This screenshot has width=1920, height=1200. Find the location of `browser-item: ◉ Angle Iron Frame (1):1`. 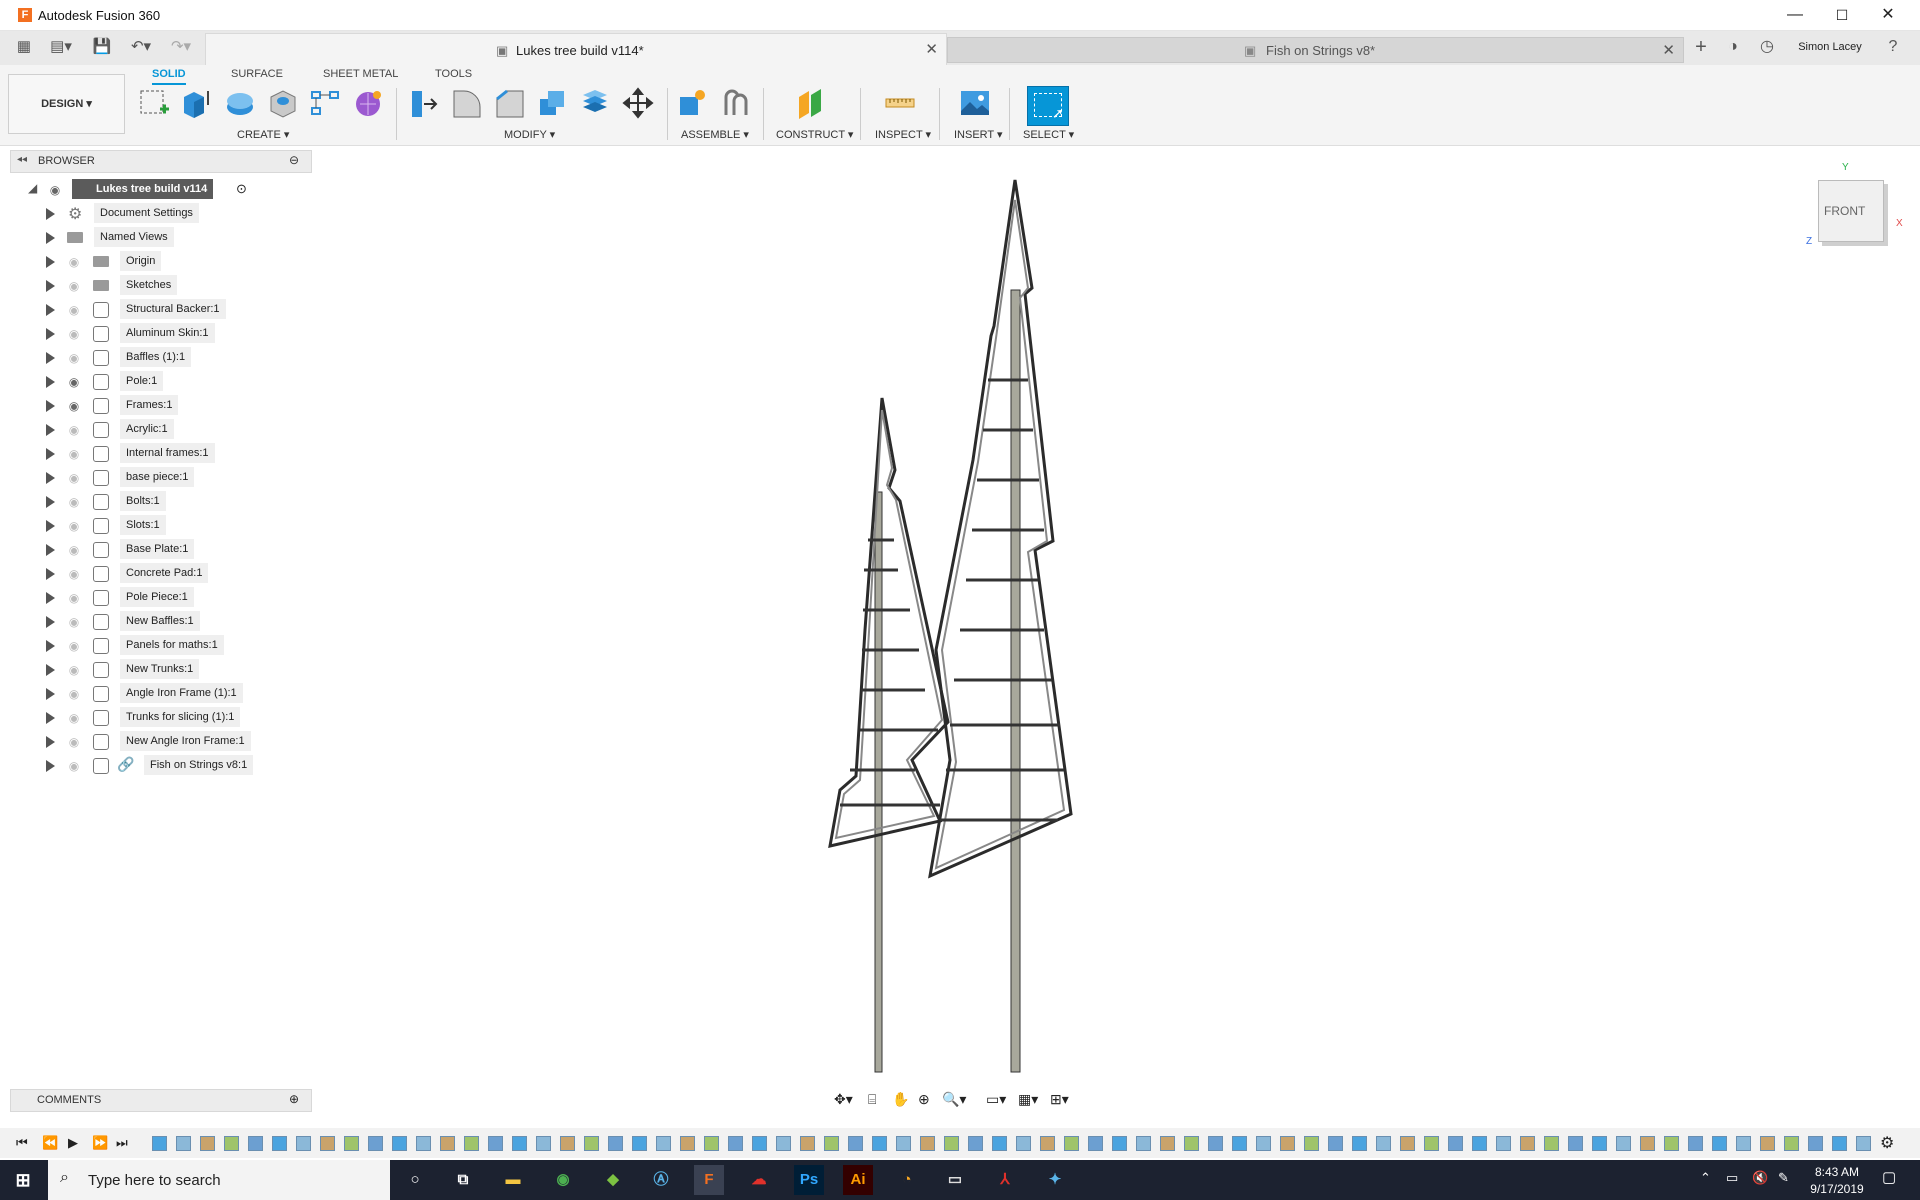

browser-item: ◉ Angle Iron Frame (1):1 is located at coordinates (160, 694).